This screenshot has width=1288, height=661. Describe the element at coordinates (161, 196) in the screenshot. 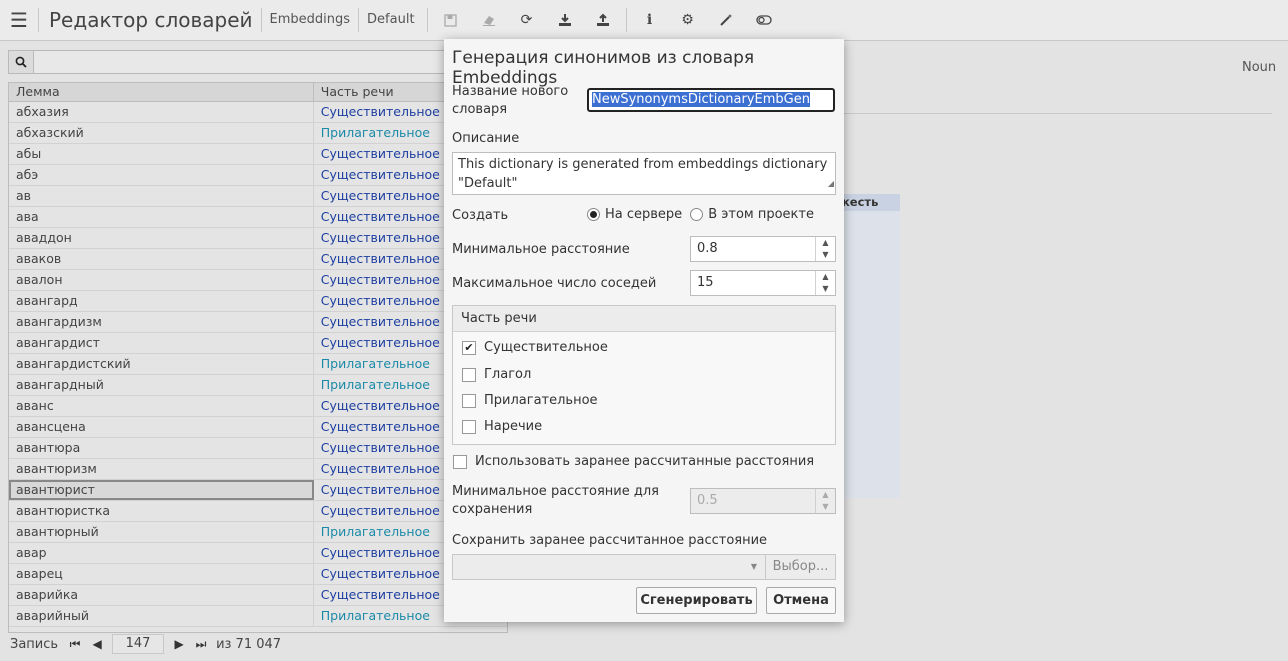

I see `lemma-cell: ав` at that location.